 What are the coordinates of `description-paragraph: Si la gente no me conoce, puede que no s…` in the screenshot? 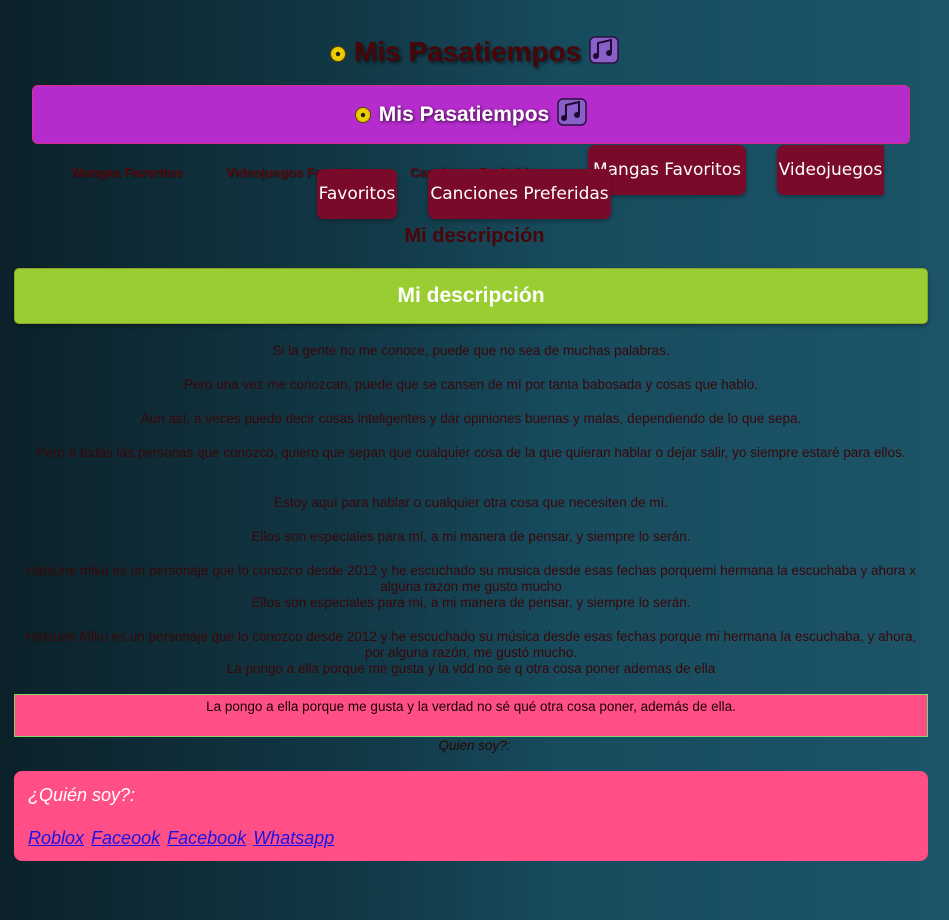 It's located at (471, 350).